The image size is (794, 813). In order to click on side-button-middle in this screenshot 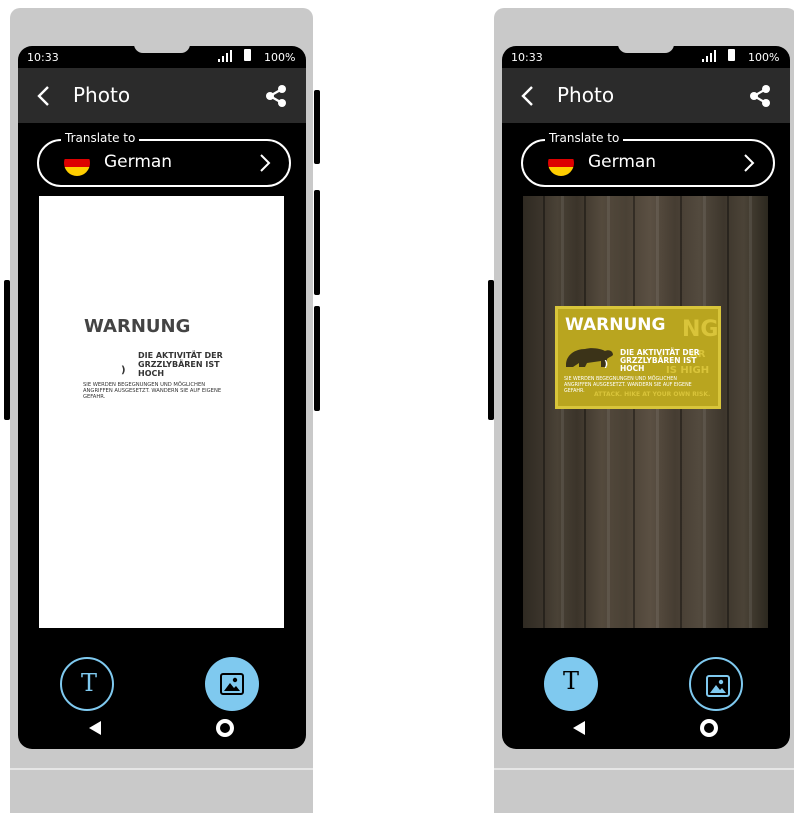, I will do `click(317, 242)`.